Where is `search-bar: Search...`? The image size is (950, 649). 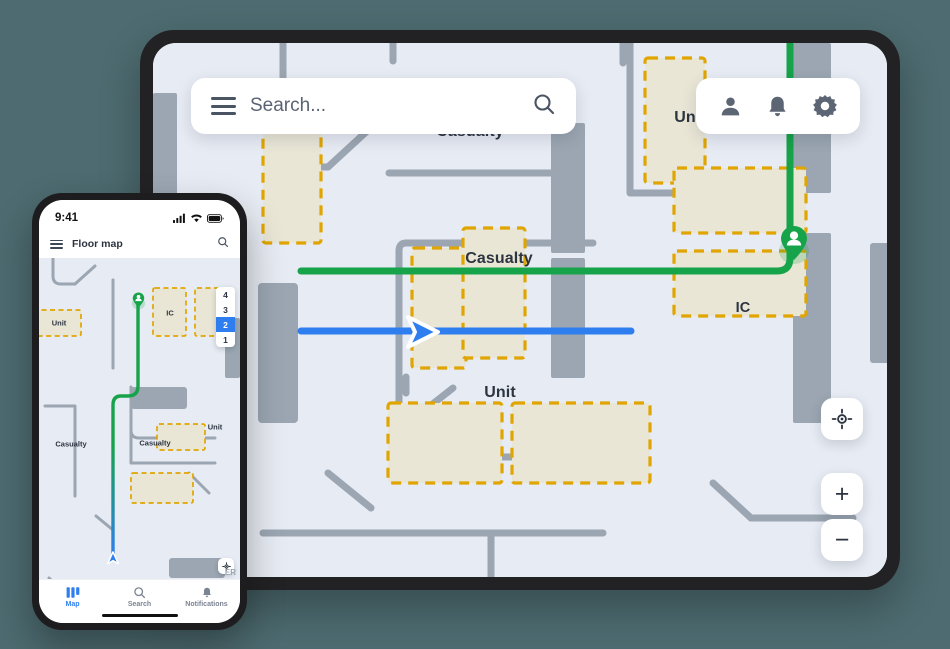
search-bar: Search... is located at coordinates (383, 106).